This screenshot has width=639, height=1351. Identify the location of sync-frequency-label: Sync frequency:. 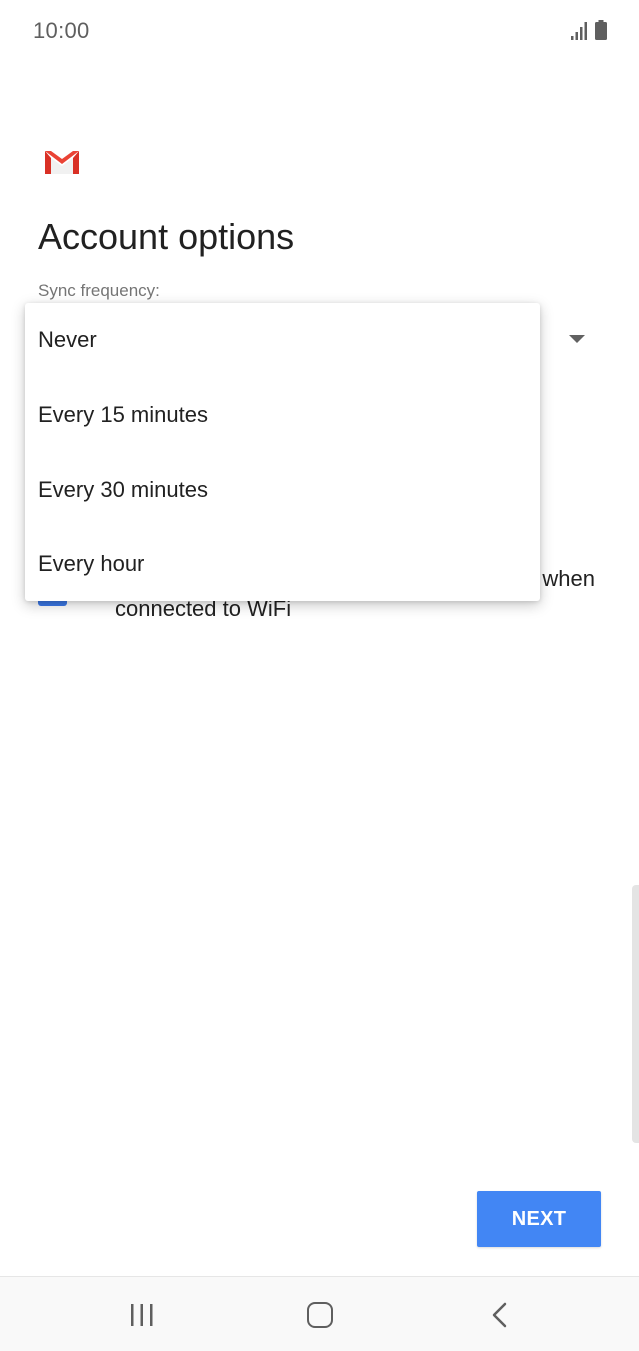
(99, 290).